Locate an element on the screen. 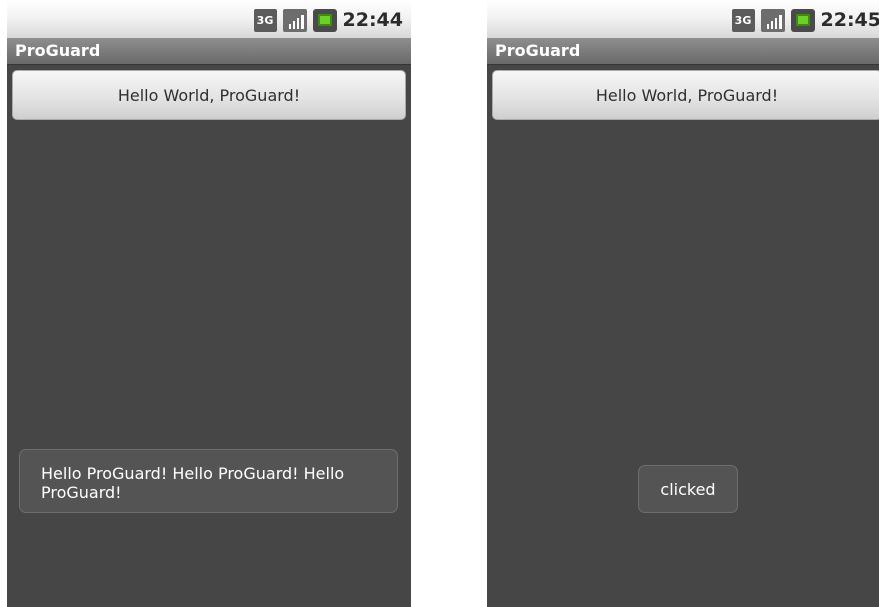  toast-message: clicked is located at coordinates (688, 489).